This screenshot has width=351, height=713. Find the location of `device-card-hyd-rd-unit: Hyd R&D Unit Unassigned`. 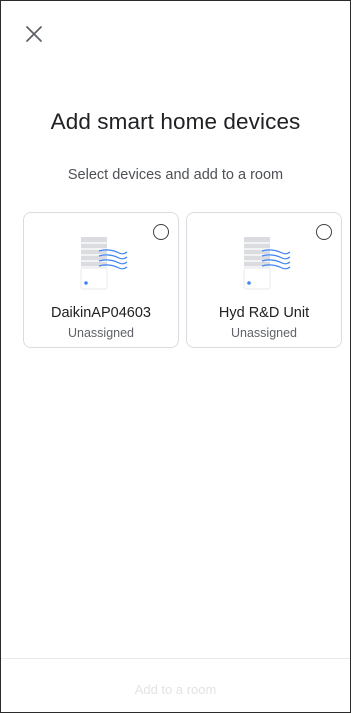

device-card-hyd-rd-unit: Hyd R&D Unit Unassigned is located at coordinates (264, 280).